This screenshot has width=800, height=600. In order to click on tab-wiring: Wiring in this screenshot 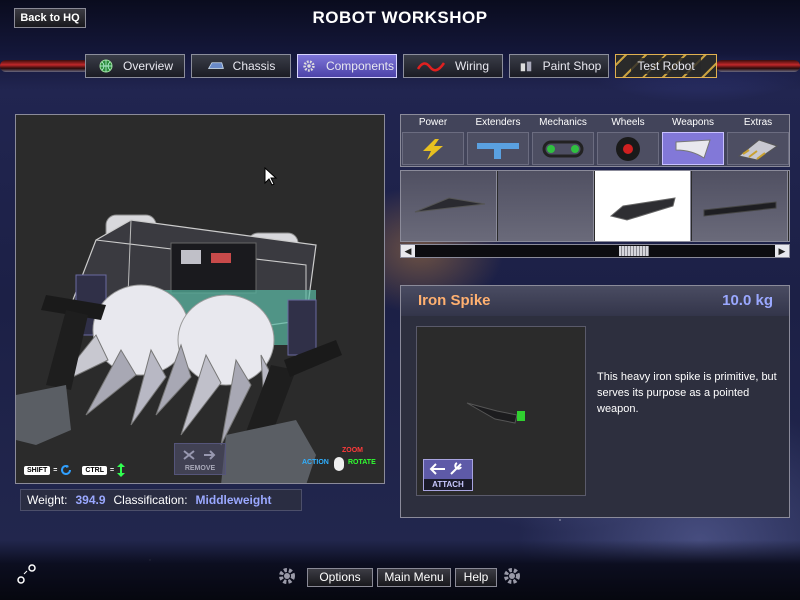, I will do `click(453, 66)`.